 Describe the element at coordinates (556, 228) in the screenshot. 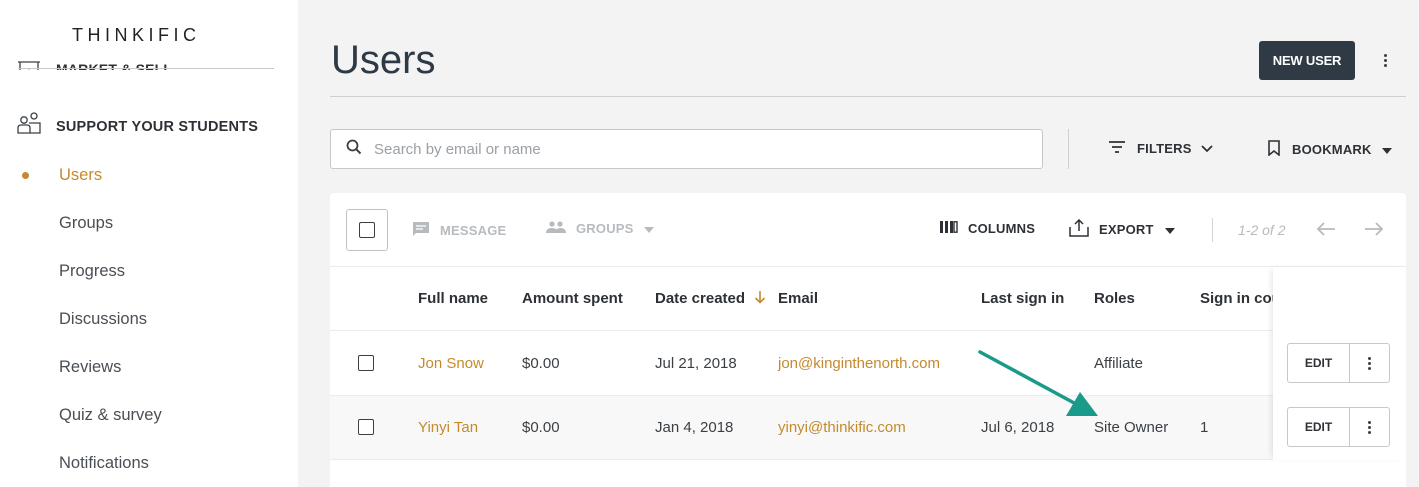

I see `people-icon` at that location.